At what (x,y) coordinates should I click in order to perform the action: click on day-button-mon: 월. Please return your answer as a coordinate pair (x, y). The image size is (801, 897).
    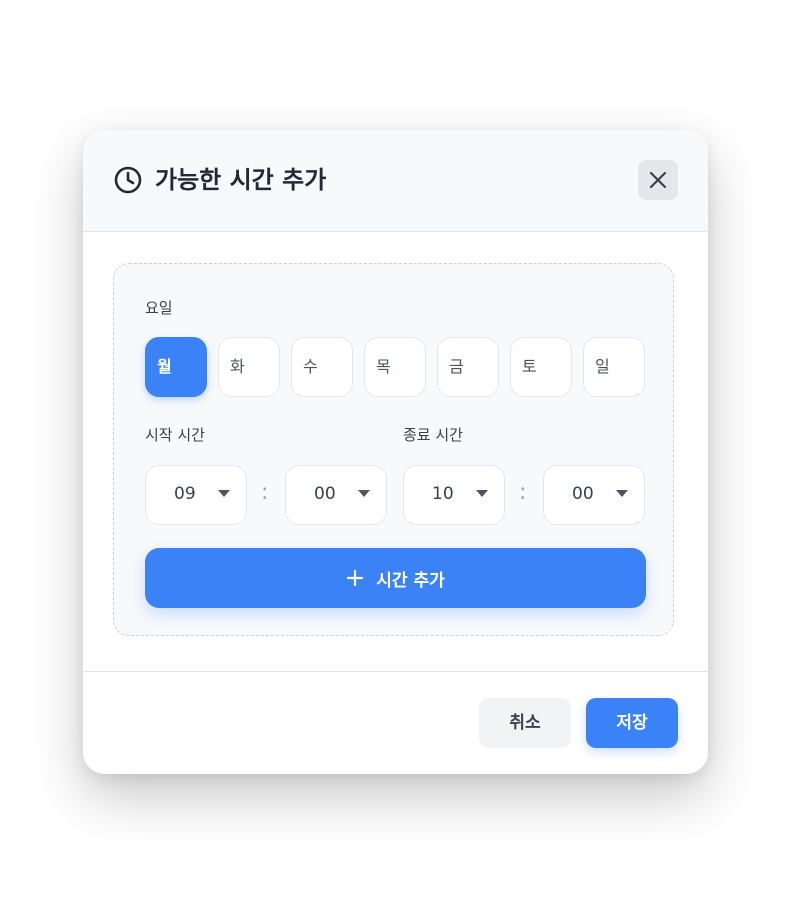
    Looking at the image, I should click on (176, 367).